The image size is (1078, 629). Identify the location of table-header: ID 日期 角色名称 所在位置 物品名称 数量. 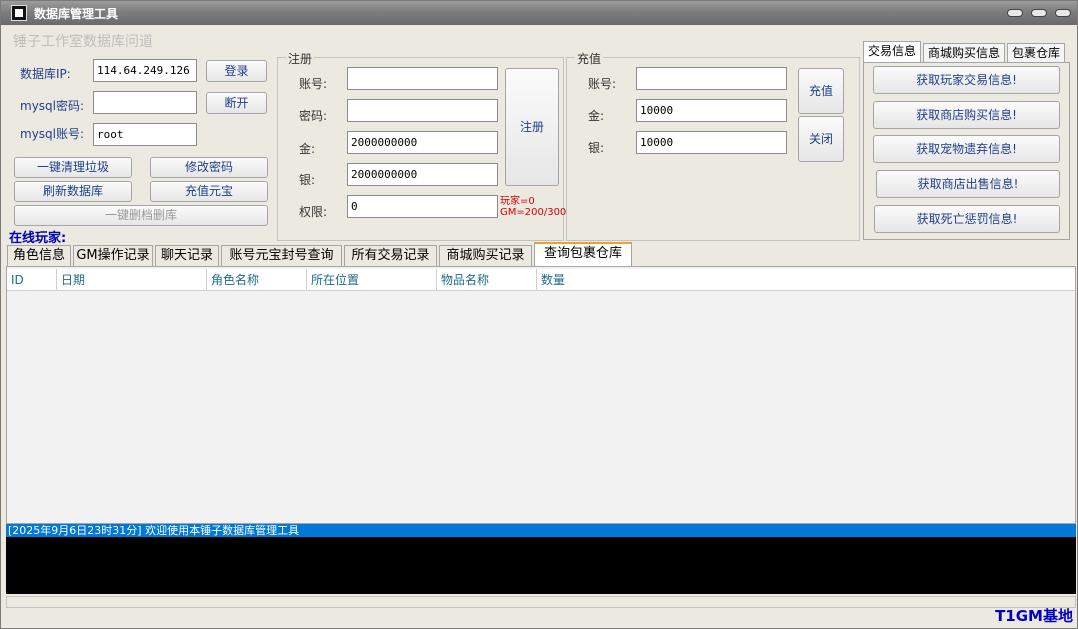
(541, 280).